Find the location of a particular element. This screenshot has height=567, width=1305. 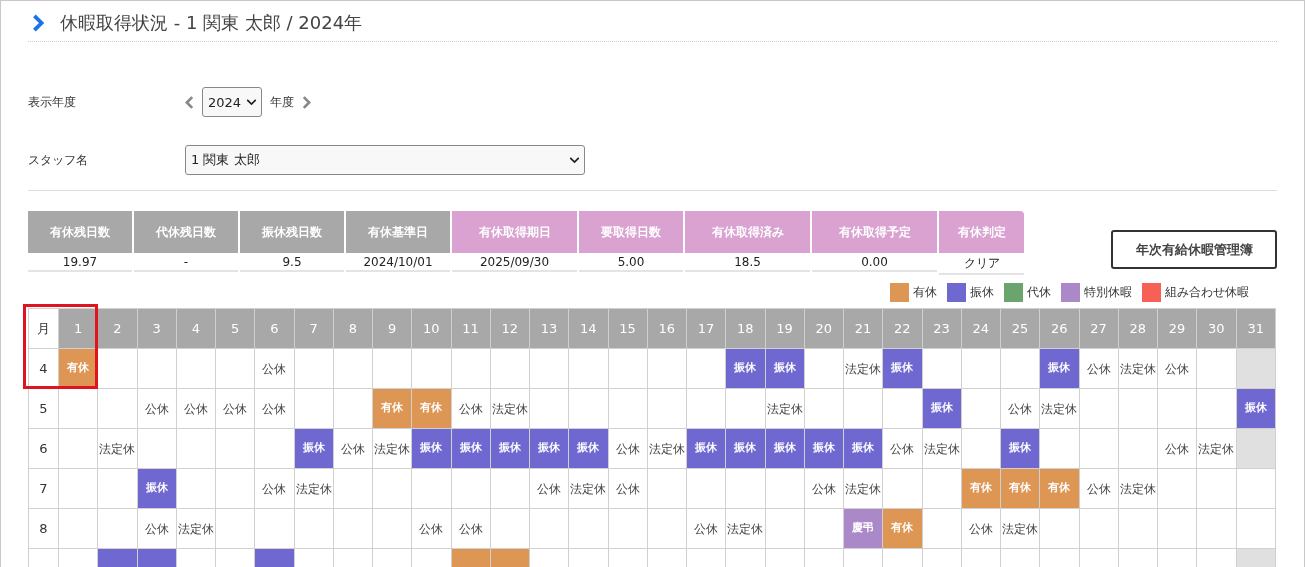

summary-header: 有休取得予定 is located at coordinates (874, 232).